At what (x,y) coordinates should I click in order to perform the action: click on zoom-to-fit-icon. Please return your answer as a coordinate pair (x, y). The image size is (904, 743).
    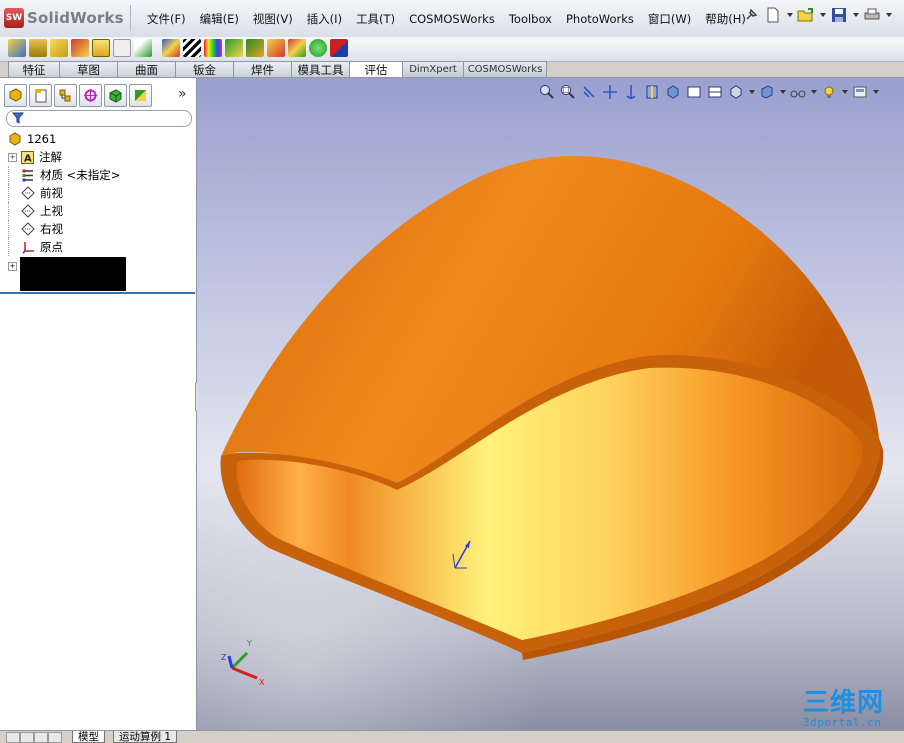
    Looking at the image, I should click on (547, 92).